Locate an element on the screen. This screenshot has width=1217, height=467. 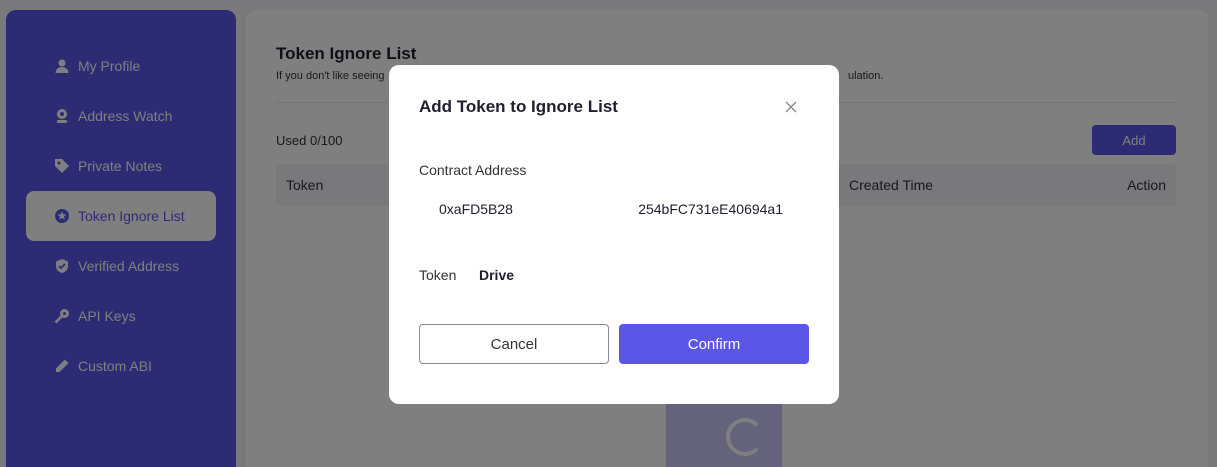
confirm-button: Confirm is located at coordinates (714, 344).